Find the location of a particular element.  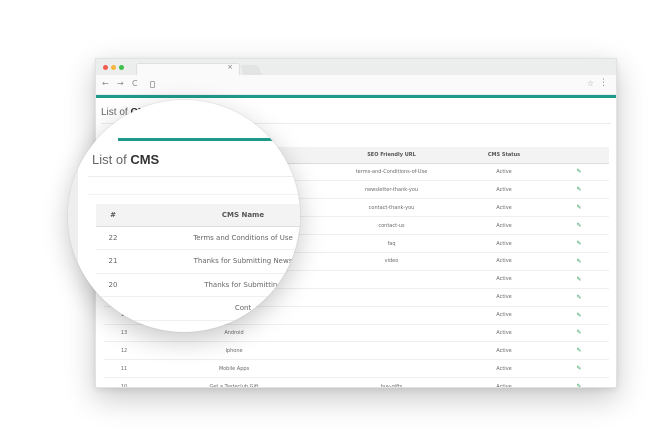

back-icon: ← is located at coordinates (105, 83).